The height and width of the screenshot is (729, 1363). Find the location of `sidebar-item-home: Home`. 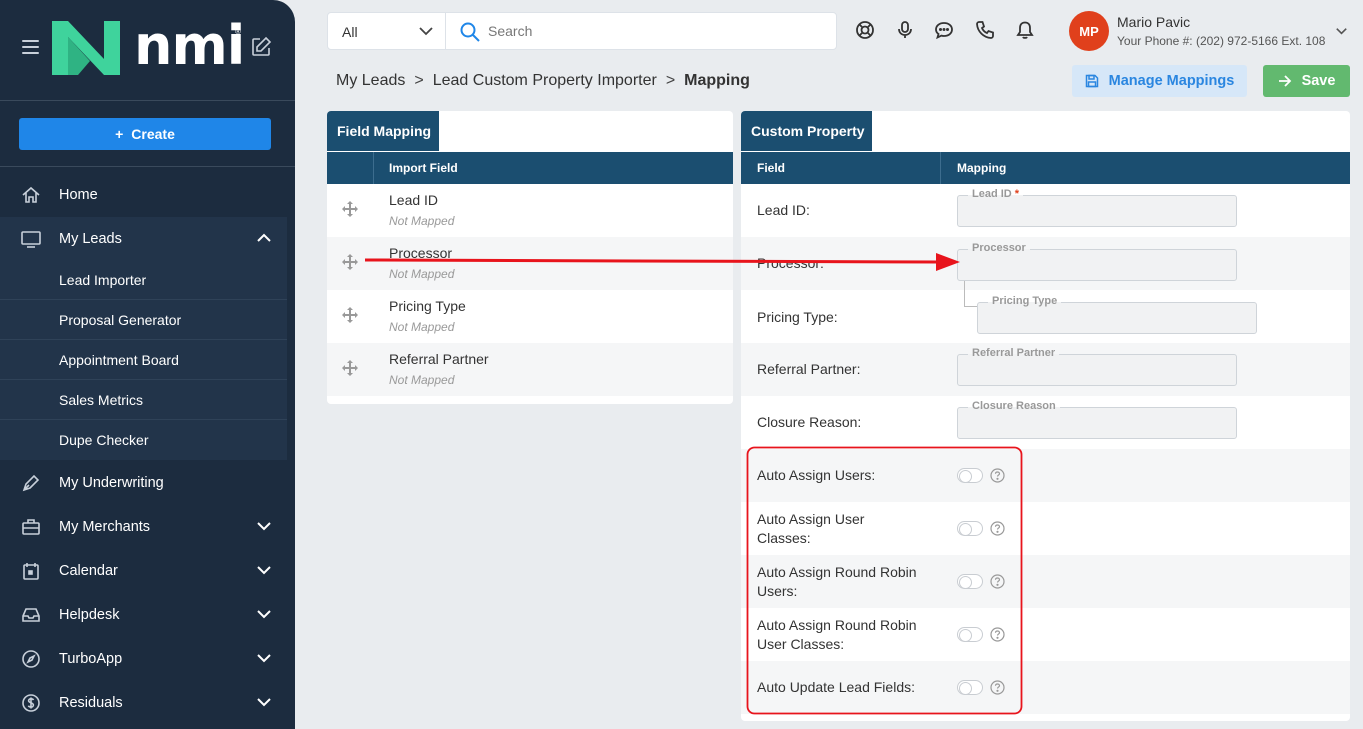

sidebar-item-home: Home is located at coordinates (147, 195).